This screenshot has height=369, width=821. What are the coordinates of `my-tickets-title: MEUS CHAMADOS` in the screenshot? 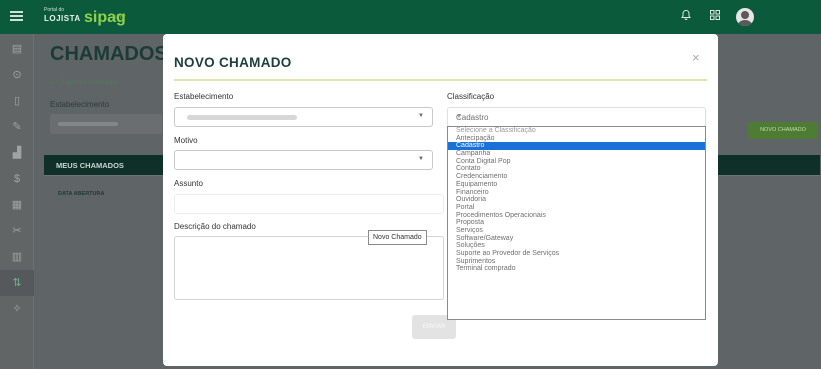 It's located at (90, 165).